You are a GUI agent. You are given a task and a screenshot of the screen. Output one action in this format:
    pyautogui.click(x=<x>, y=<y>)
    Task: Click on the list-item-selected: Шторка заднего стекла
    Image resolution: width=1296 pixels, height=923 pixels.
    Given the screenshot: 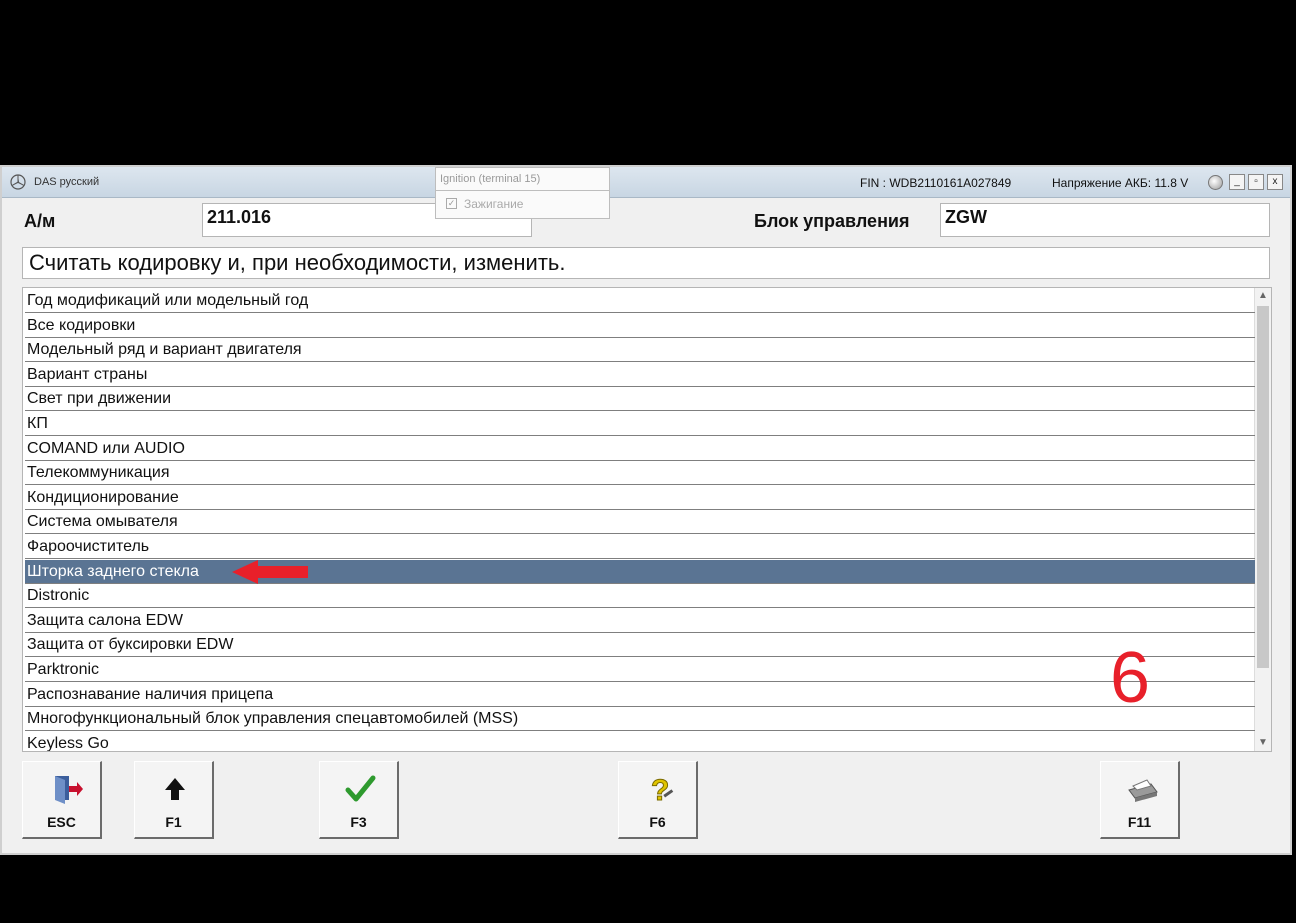 What is the action you would take?
    pyautogui.click(x=640, y=571)
    